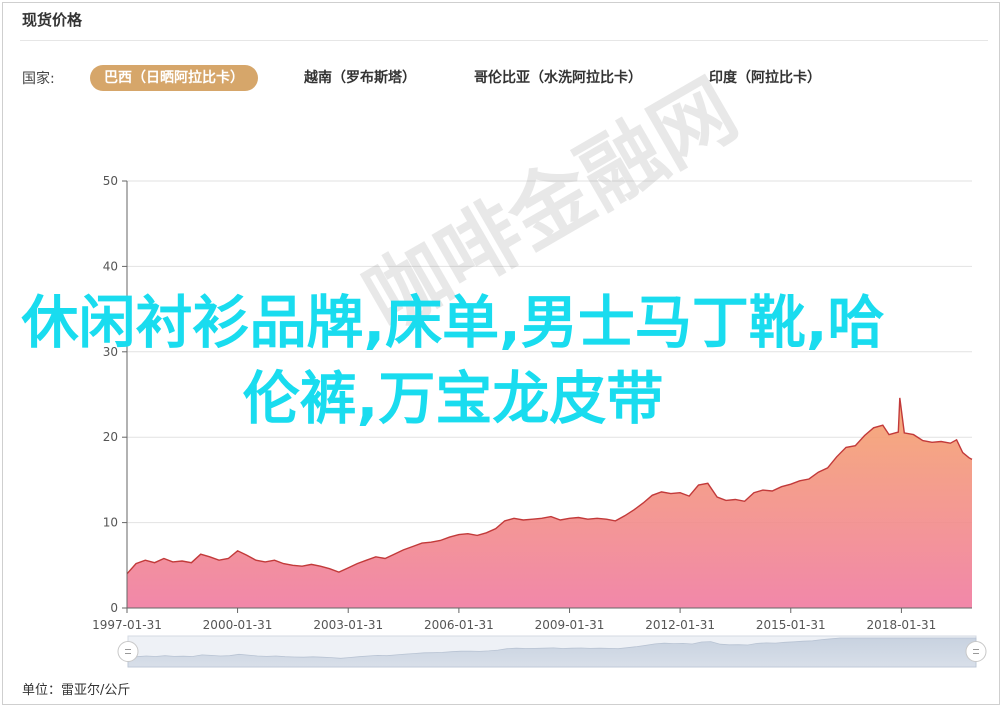  I want to click on x-tick-label: 2012-01-31, so click(680, 625).